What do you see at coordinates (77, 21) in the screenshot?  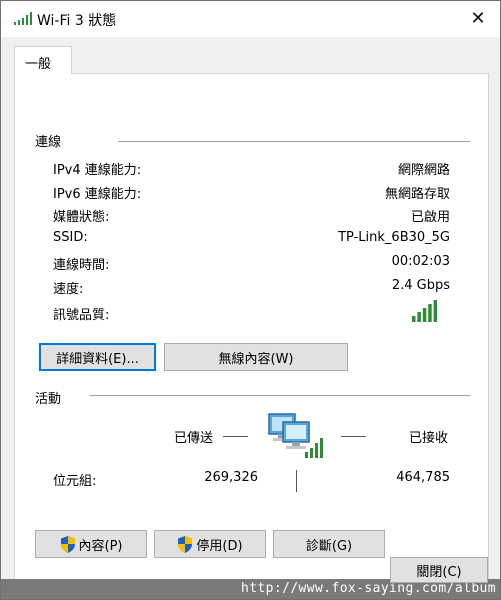 I see `window-title: Wi-Fi 3 狀態` at bounding box center [77, 21].